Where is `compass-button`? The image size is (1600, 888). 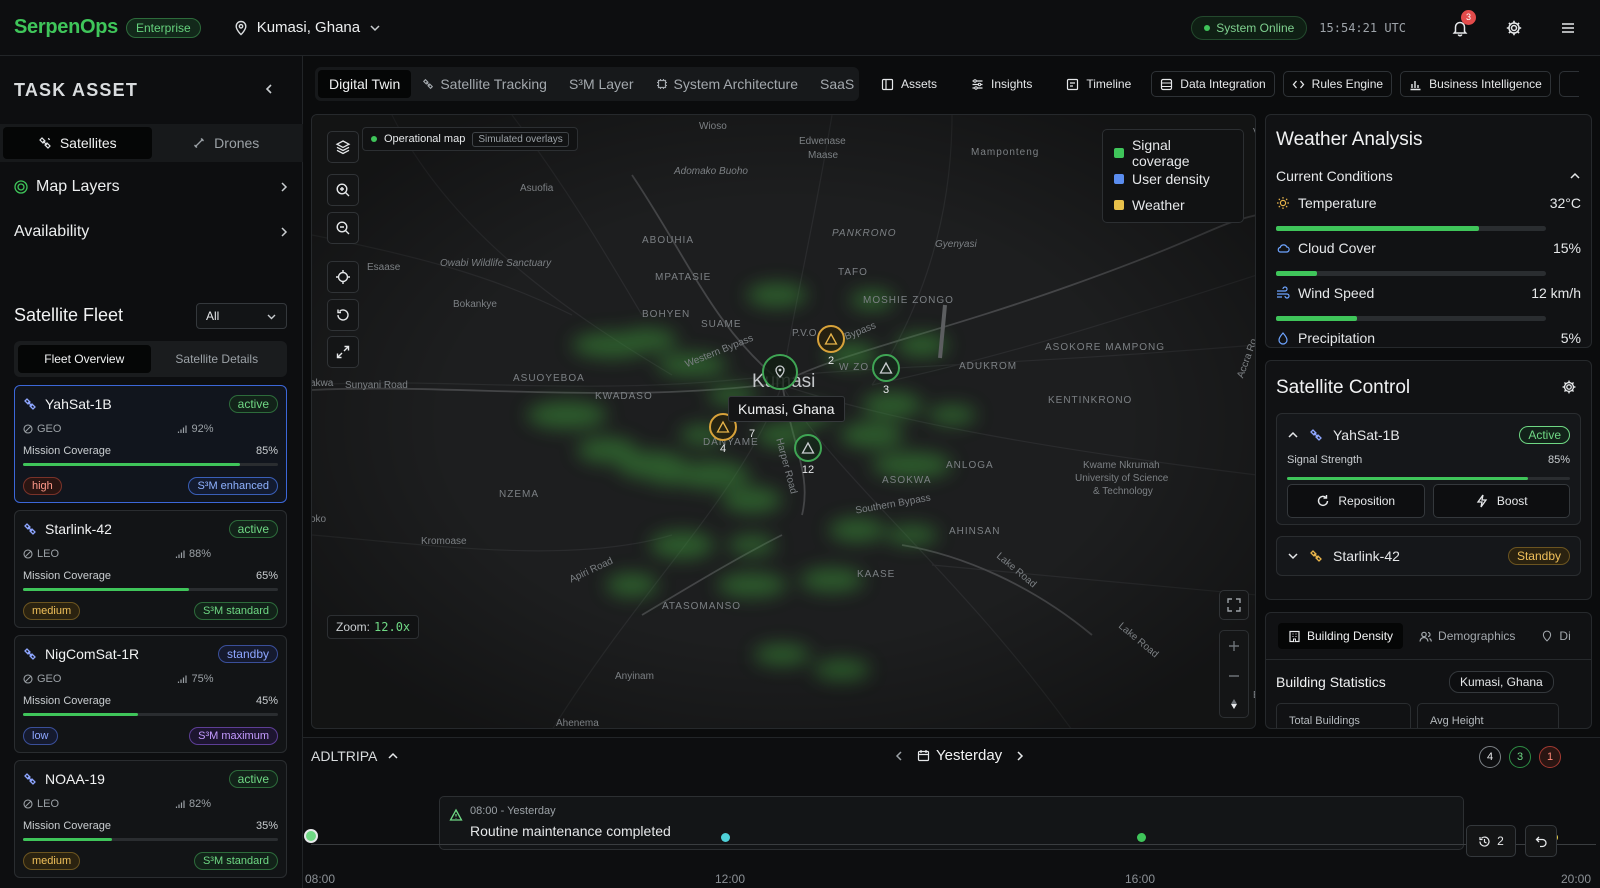 compass-button is located at coordinates (1234, 704).